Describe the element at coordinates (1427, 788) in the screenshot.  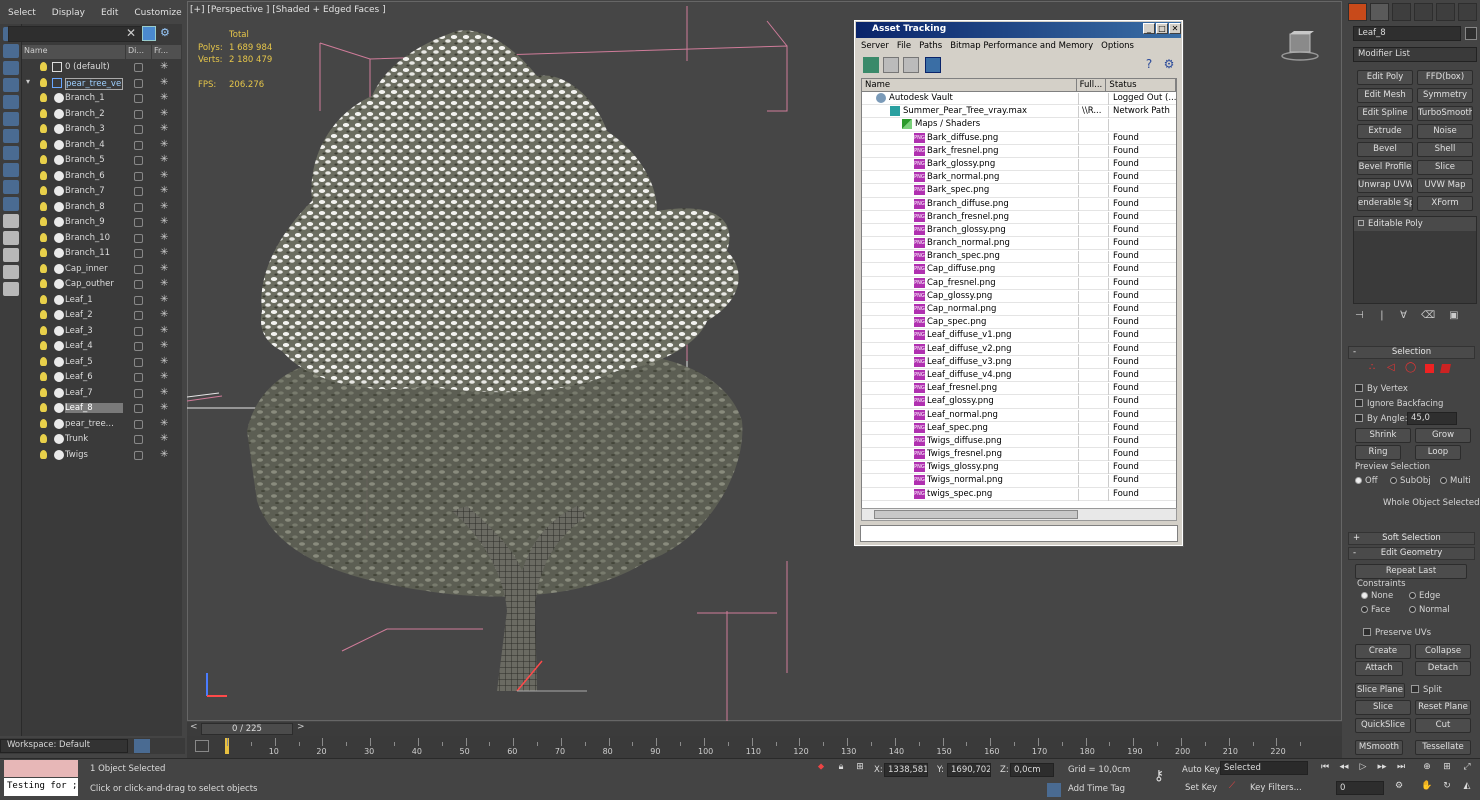
I see `pan-icon: ✋` at that location.